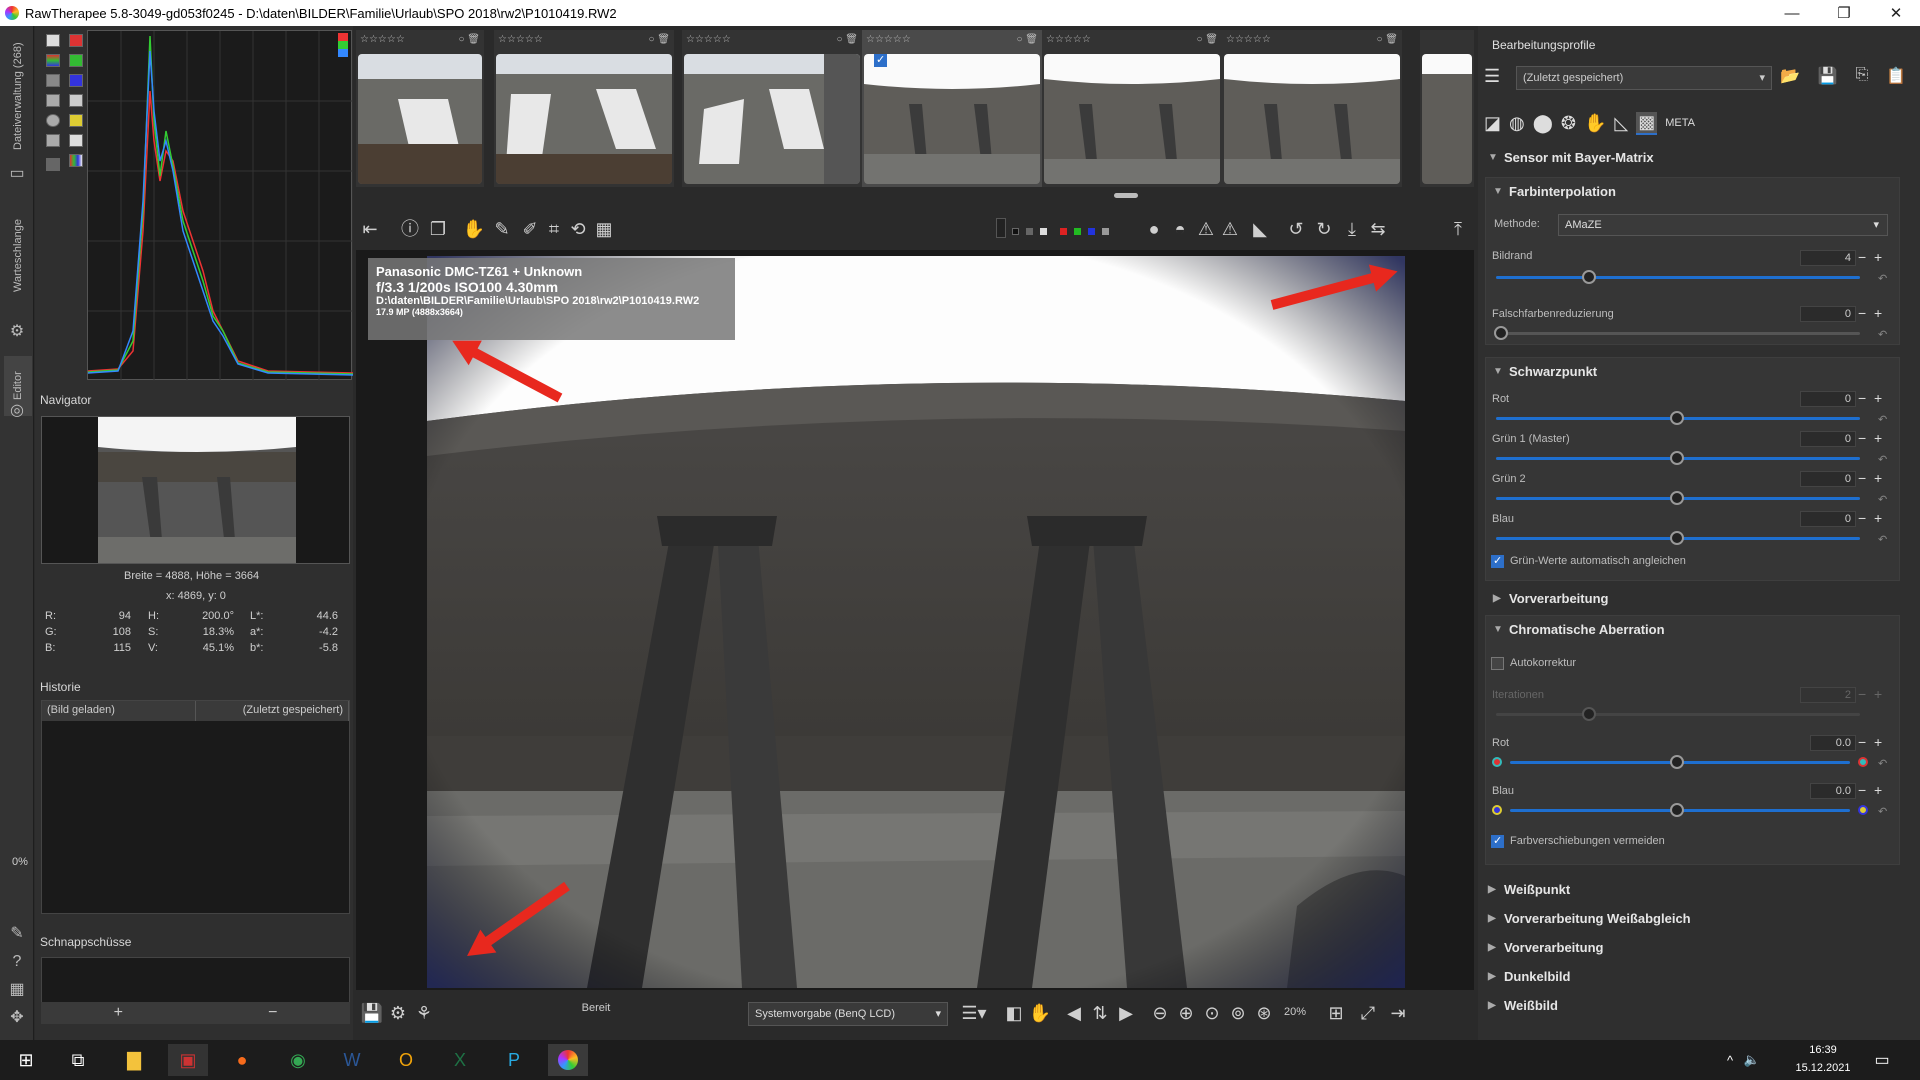 This screenshot has width=1920, height=1080. What do you see at coordinates (272, 711) in the screenshot?
I see `history-col-saved: (Zuletzt gespeichert)` at bounding box center [272, 711].